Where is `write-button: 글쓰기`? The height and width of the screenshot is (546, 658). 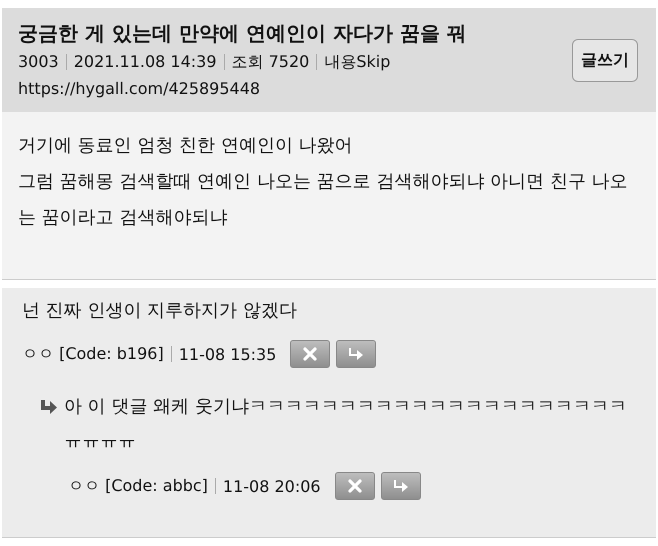
write-button: 글쓰기 is located at coordinates (605, 60).